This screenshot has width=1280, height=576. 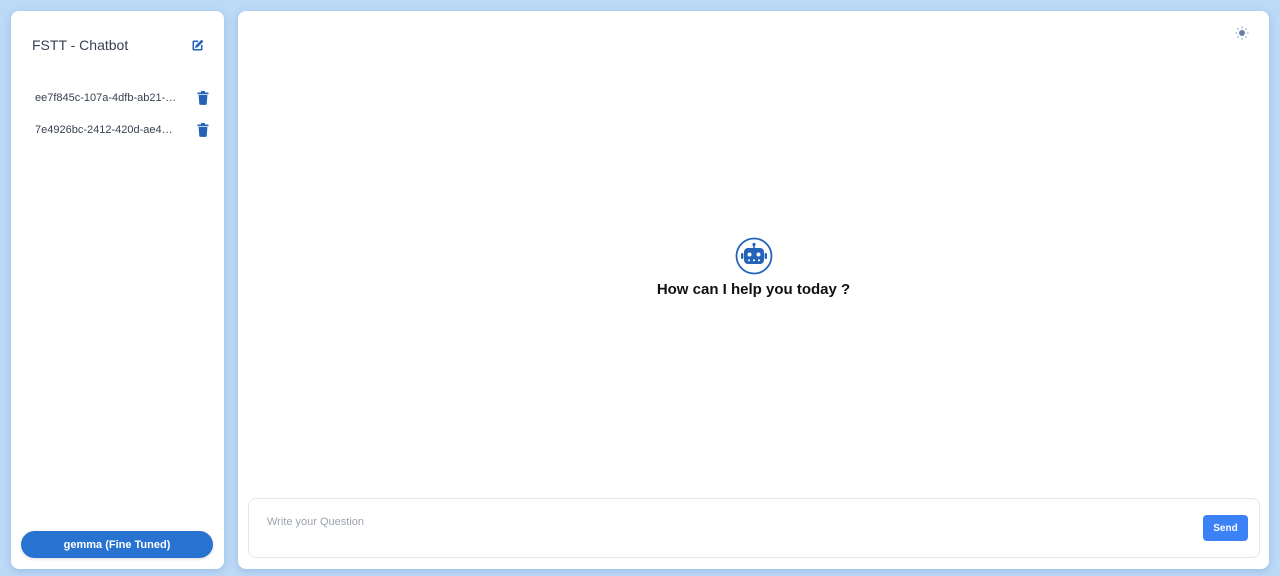 I want to click on welcome-heading: How can I help you today ?, so click(x=753, y=289).